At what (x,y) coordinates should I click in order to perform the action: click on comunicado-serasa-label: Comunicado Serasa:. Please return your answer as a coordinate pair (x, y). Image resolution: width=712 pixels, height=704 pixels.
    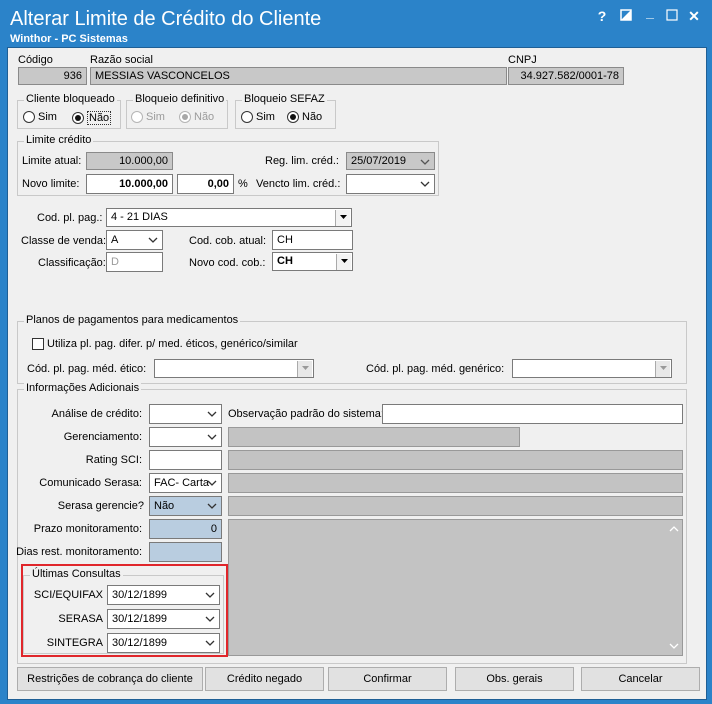
    Looking at the image, I should click on (90, 483).